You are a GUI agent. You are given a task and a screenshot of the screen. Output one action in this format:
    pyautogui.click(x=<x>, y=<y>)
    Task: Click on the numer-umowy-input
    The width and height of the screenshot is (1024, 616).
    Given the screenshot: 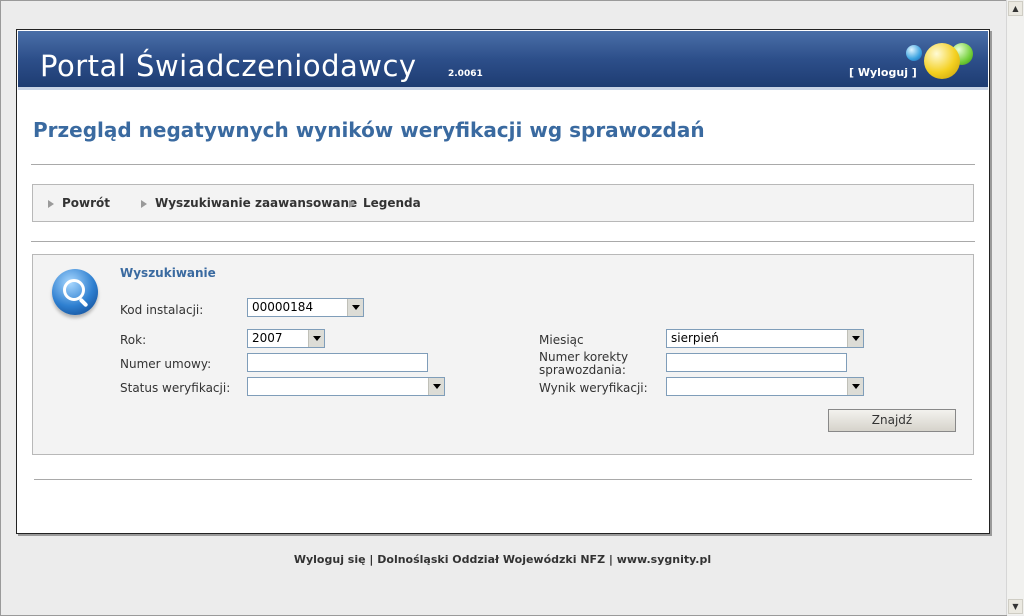 What is the action you would take?
    pyautogui.click(x=337, y=362)
    